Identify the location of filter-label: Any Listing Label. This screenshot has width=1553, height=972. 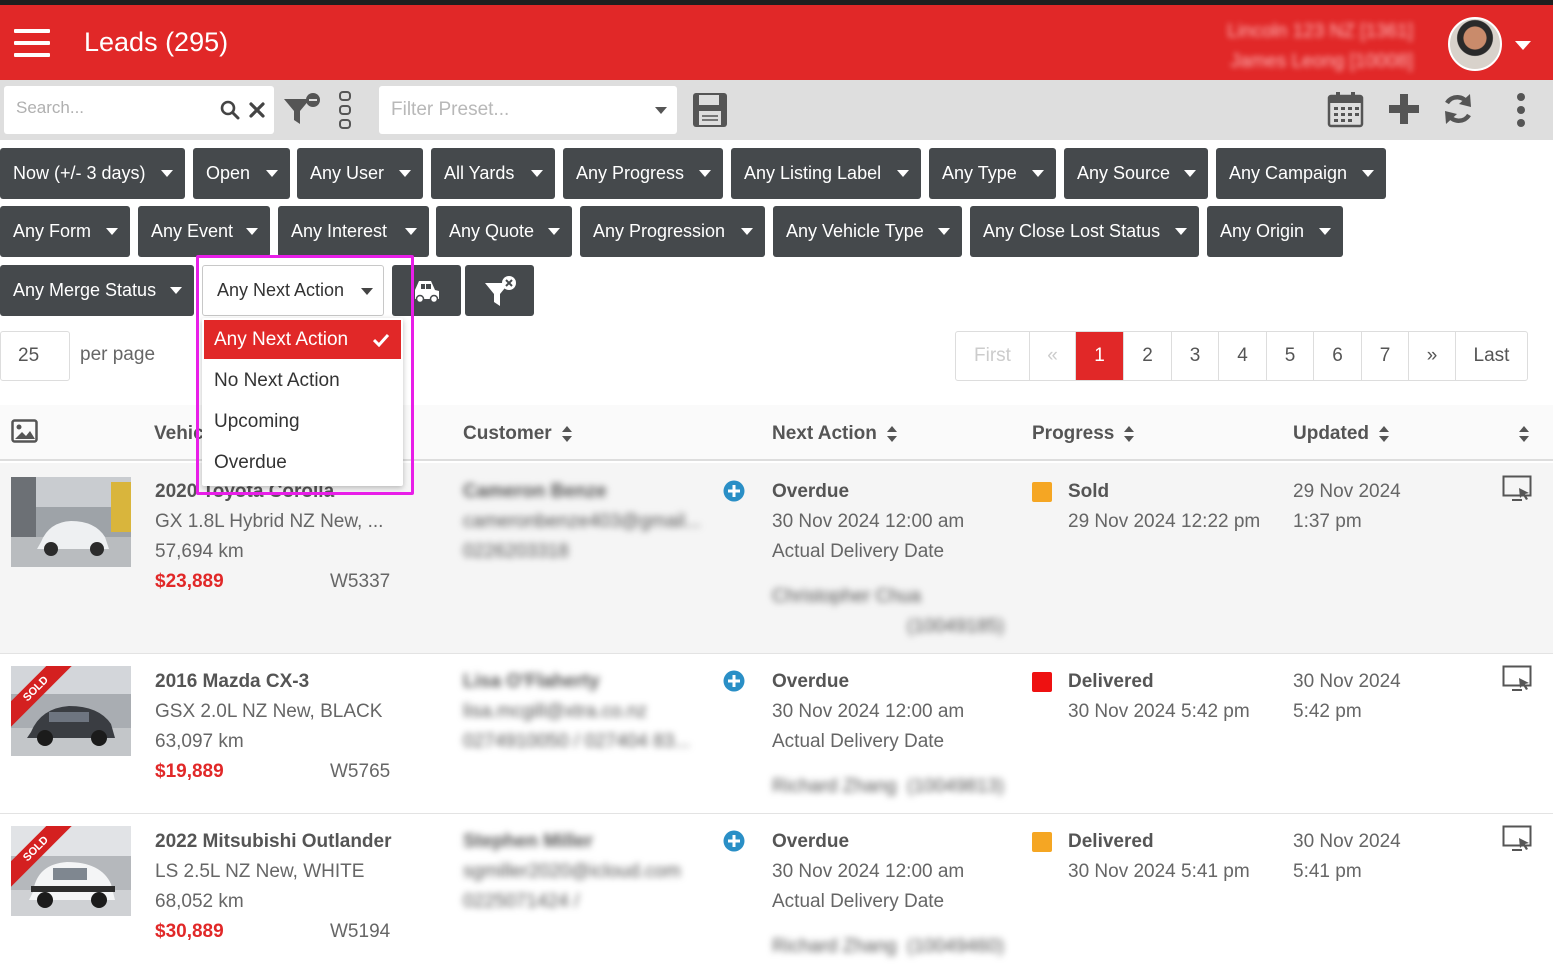
(813, 173).